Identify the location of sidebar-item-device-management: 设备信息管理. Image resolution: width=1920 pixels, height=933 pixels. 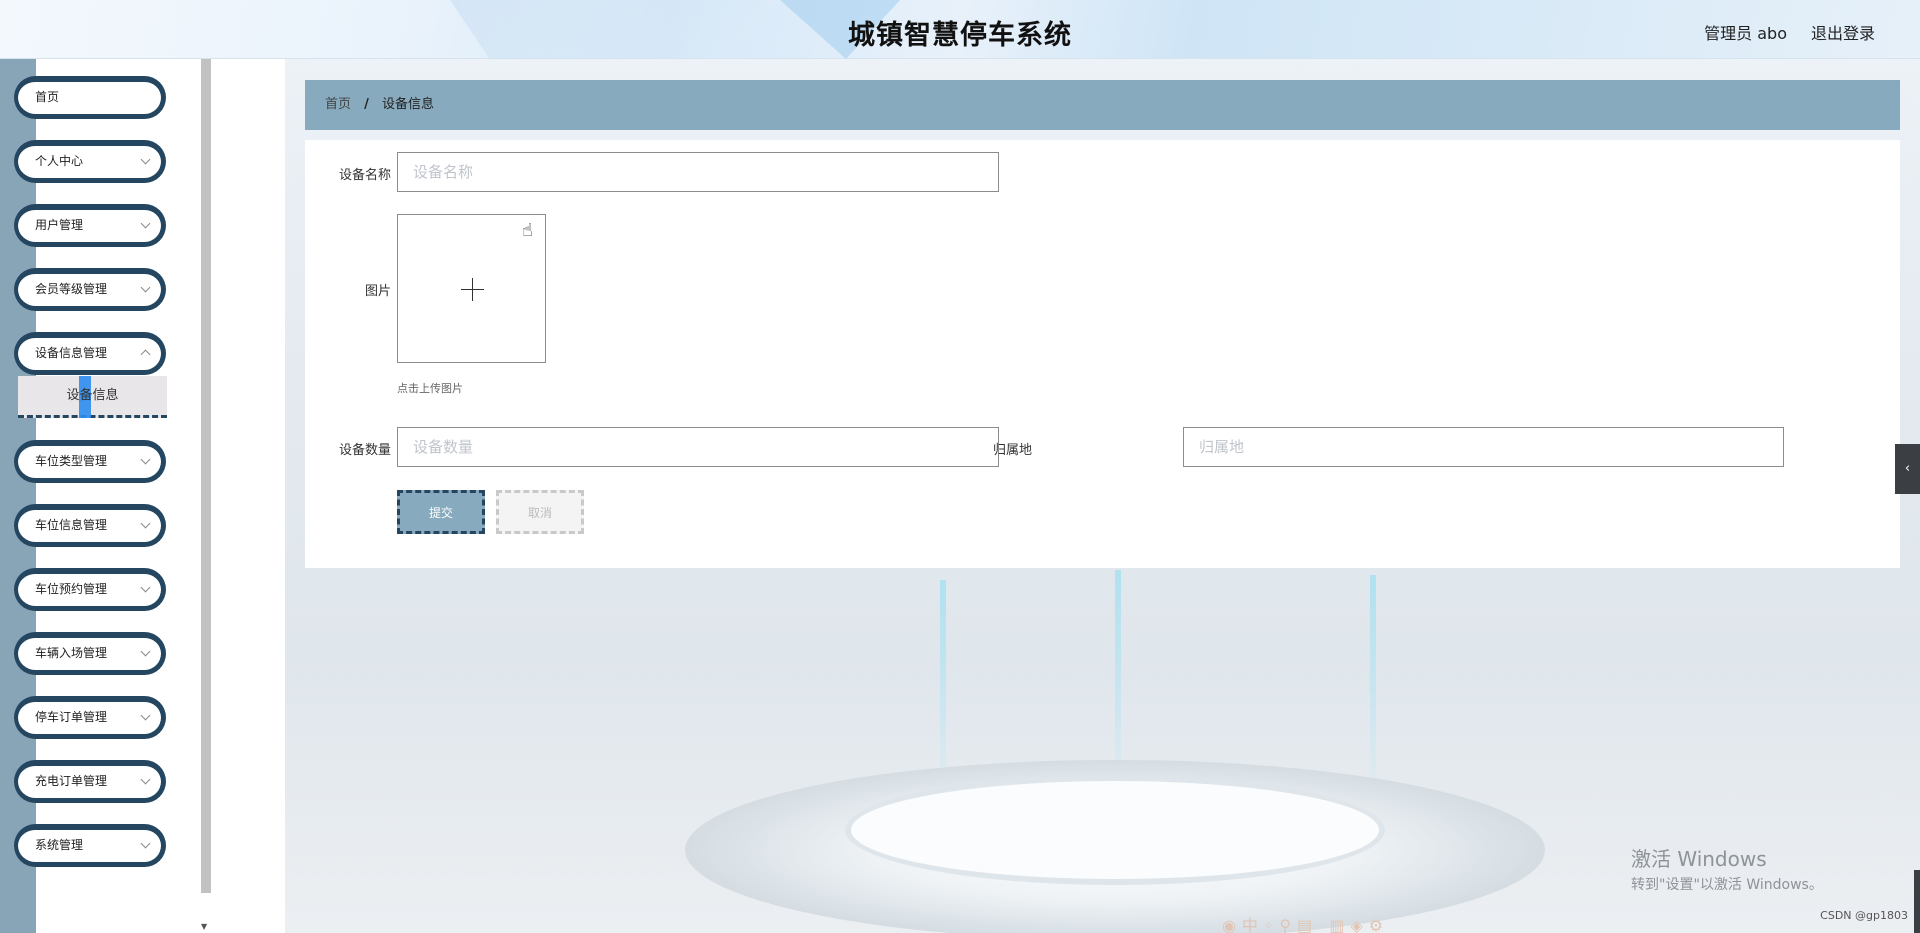
(90, 353).